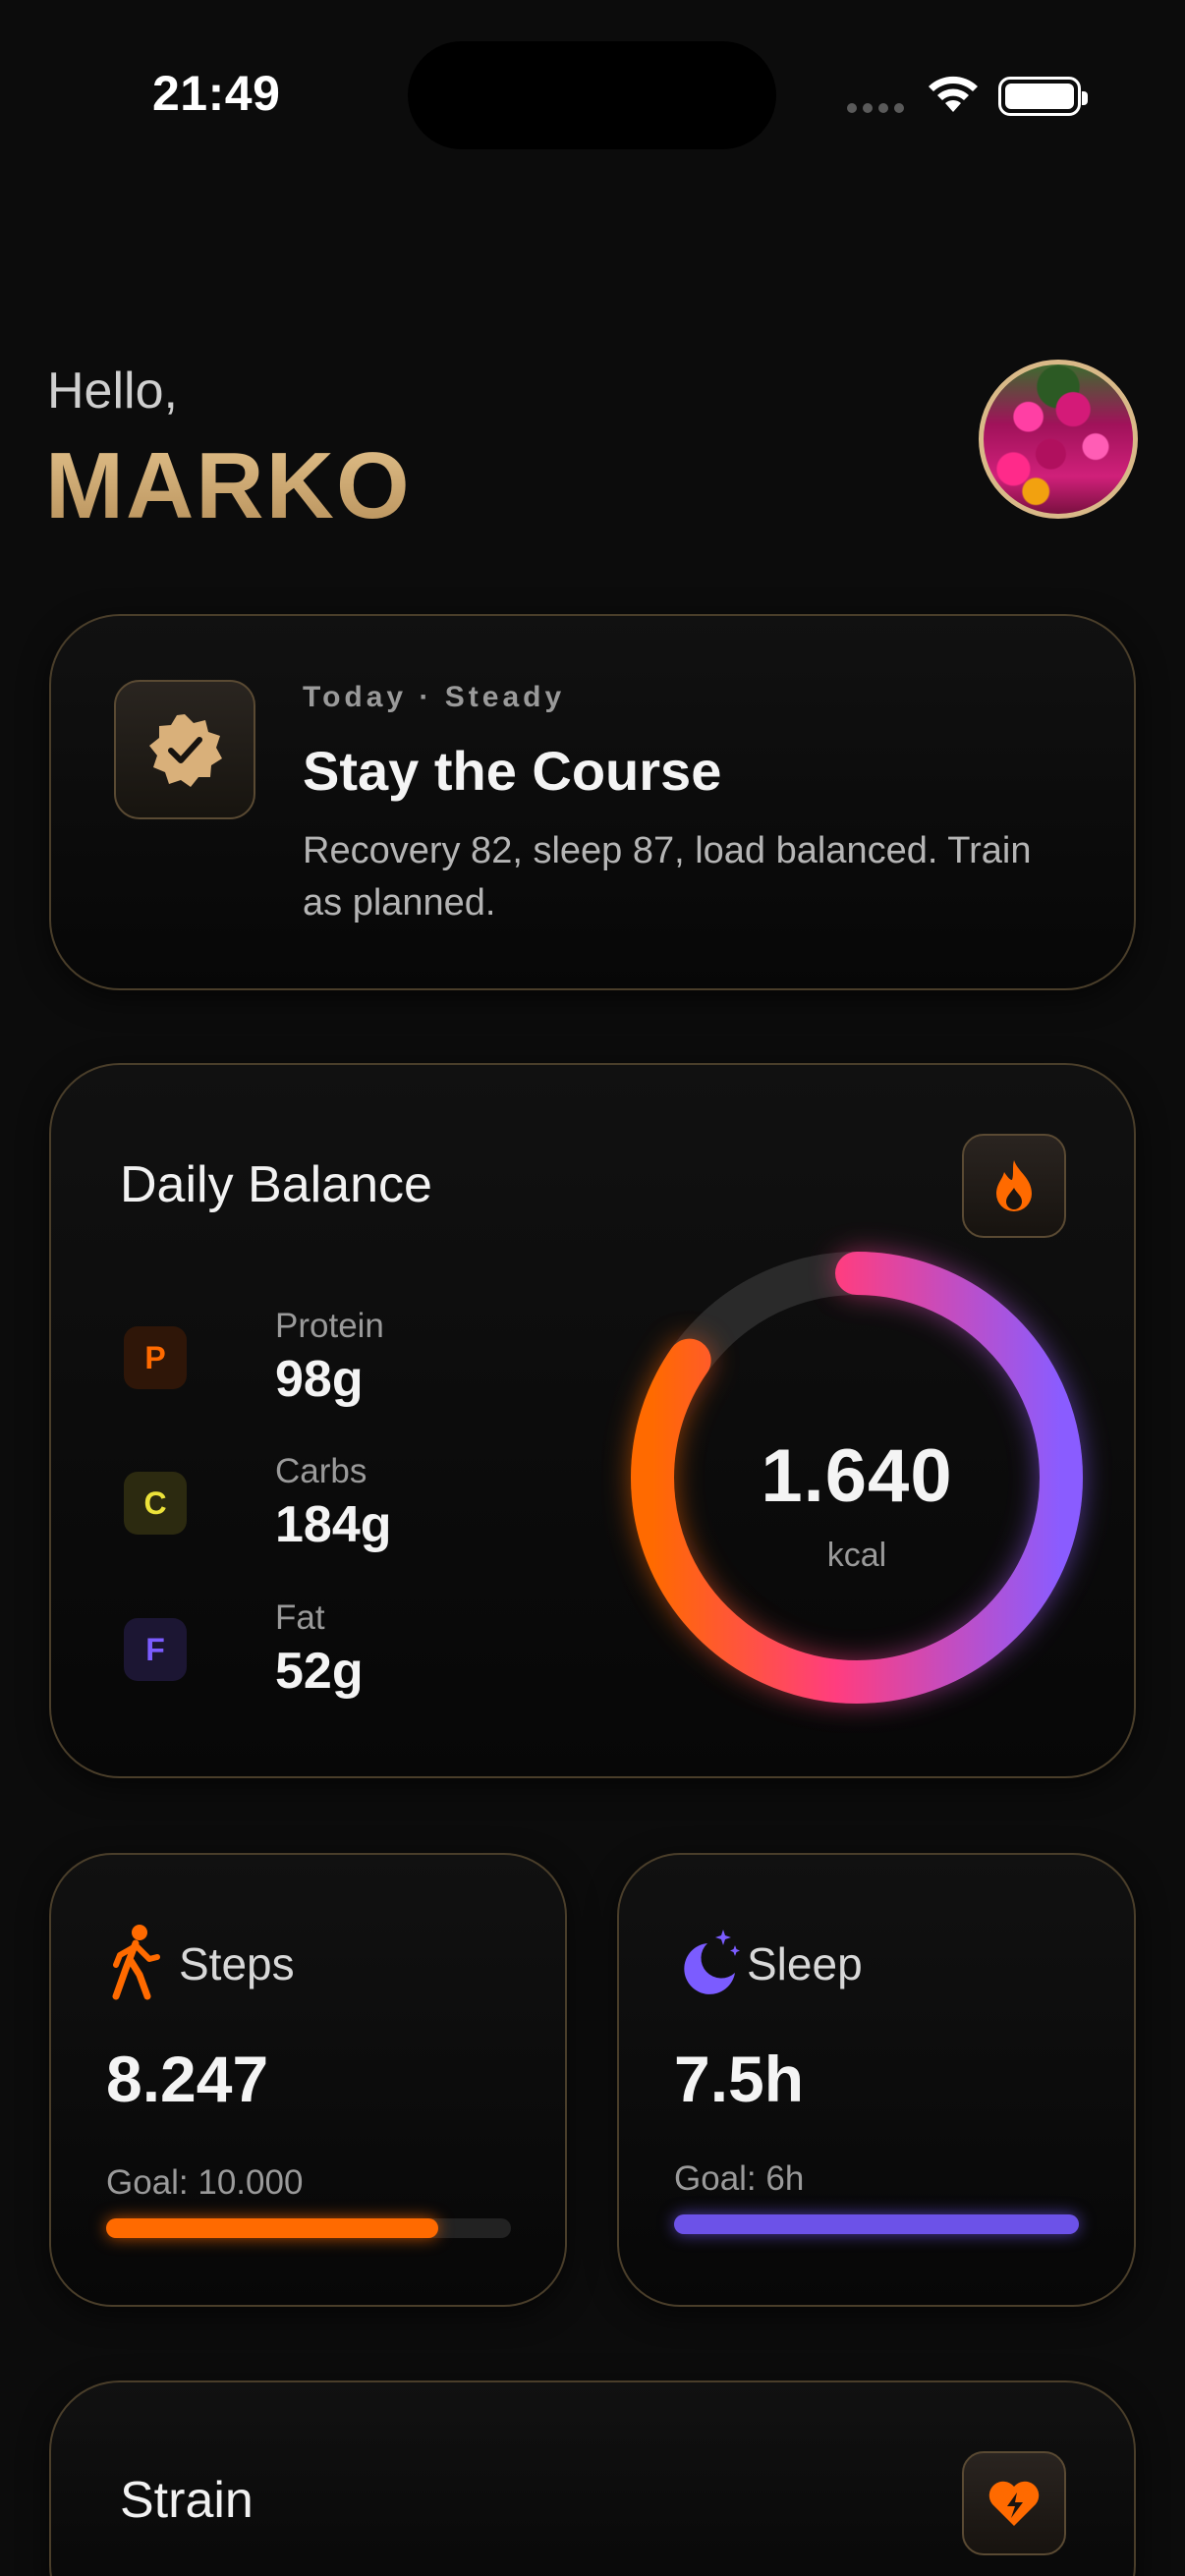 This screenshot has height=2576, width=1185. Describe the element at coordinates (237, 1963) in the screenshot. I see `steps-label: Steps` at that location.